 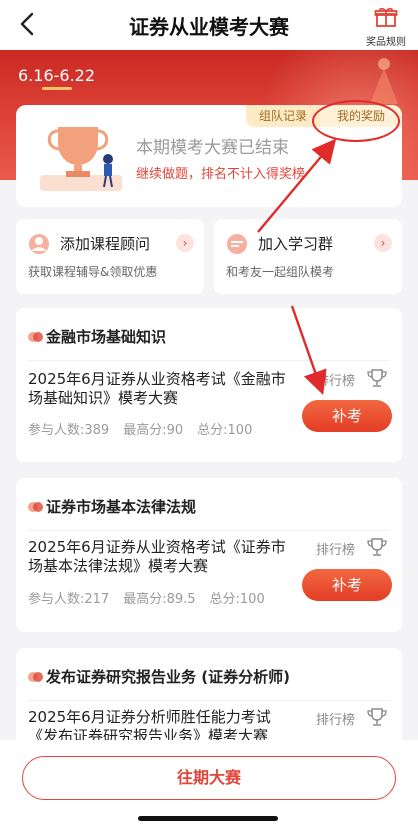 I want to click on exam-subject: 发布证券研究报告业务 (证券分析师), so click(x=168, y=677).